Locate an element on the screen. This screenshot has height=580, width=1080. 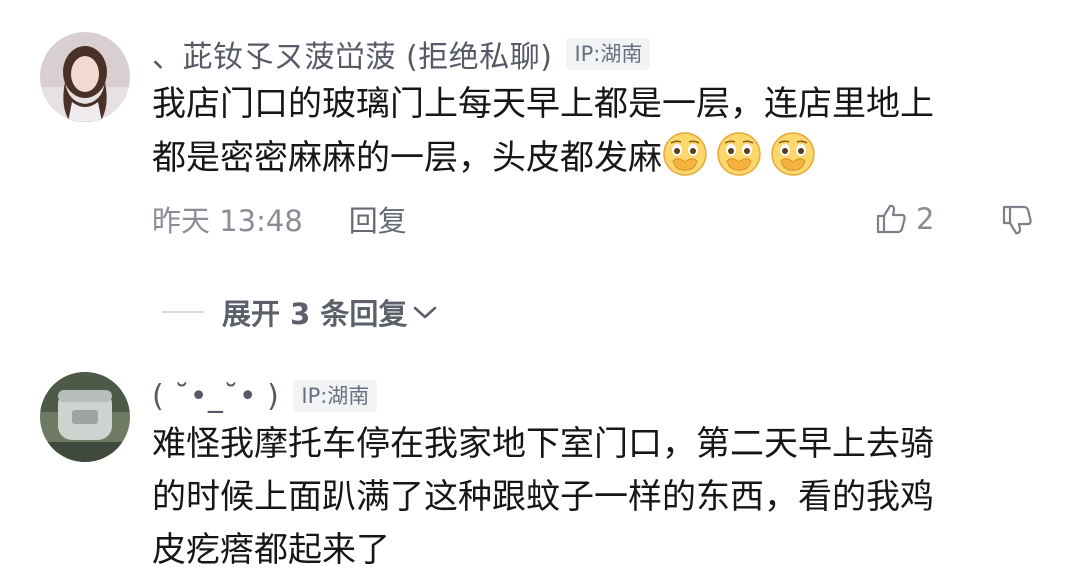
expand-replies-button: 展开 3 条回复 is located at coordinates (300, 312).